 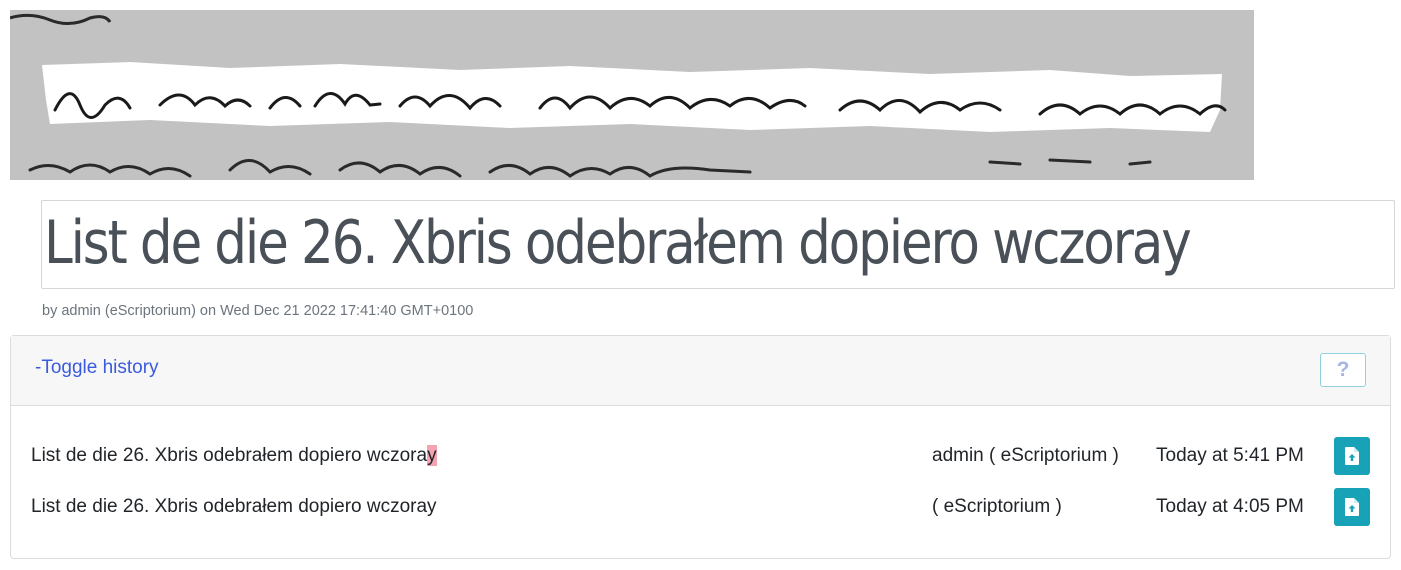 What do you see at coordinates (432, 455) in the screenshot?
I see `diff-highlight: y` at bounding box center [432, 455].